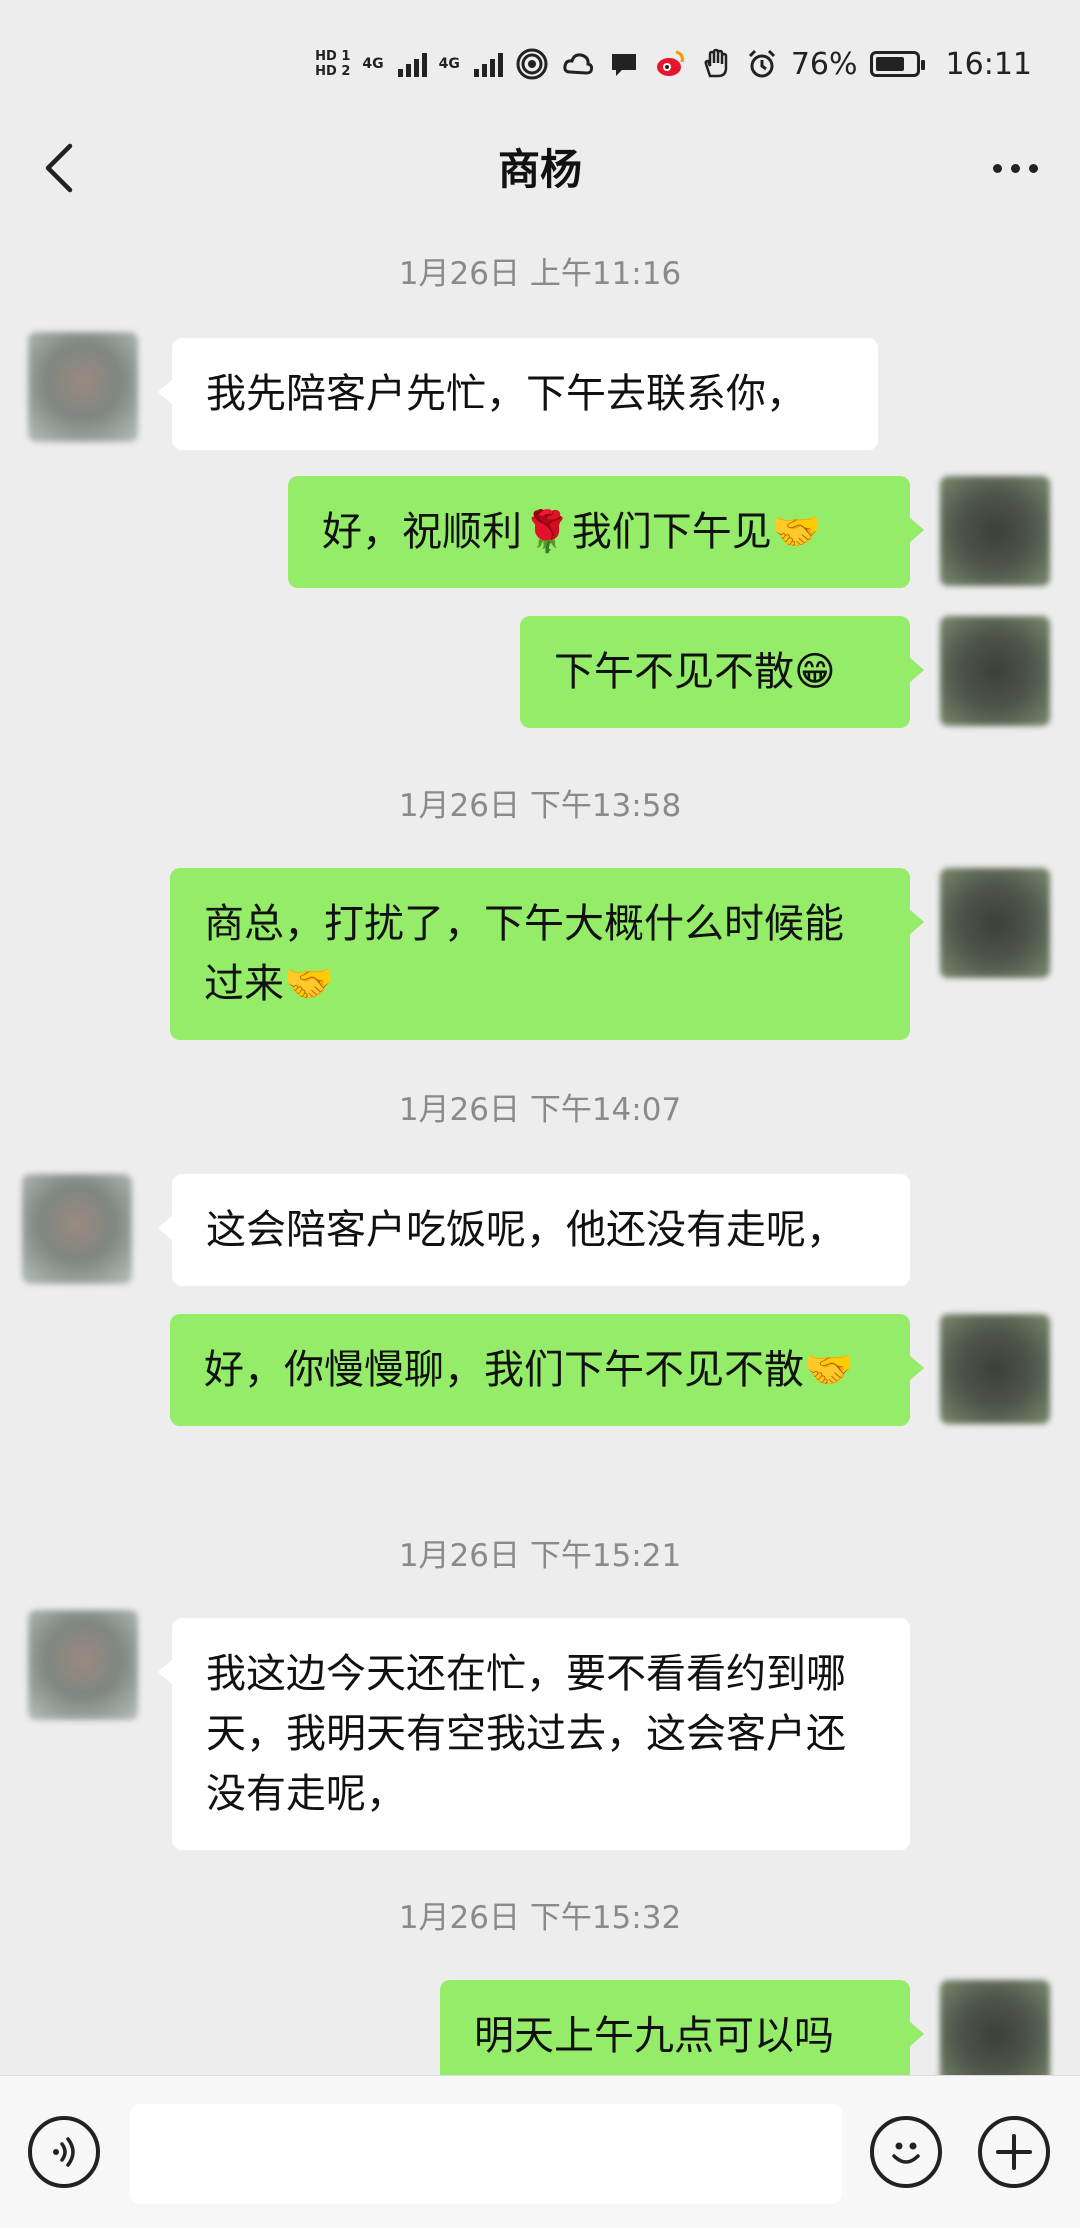  What do you see at coordinates (534, 1734) in the screenshot?
I see `message-bubble: 我这边今天还在忙，要不看看约到哪天，我明天有空我过去，这会客户还没有走呢，` at bounding box center [534, 1734].